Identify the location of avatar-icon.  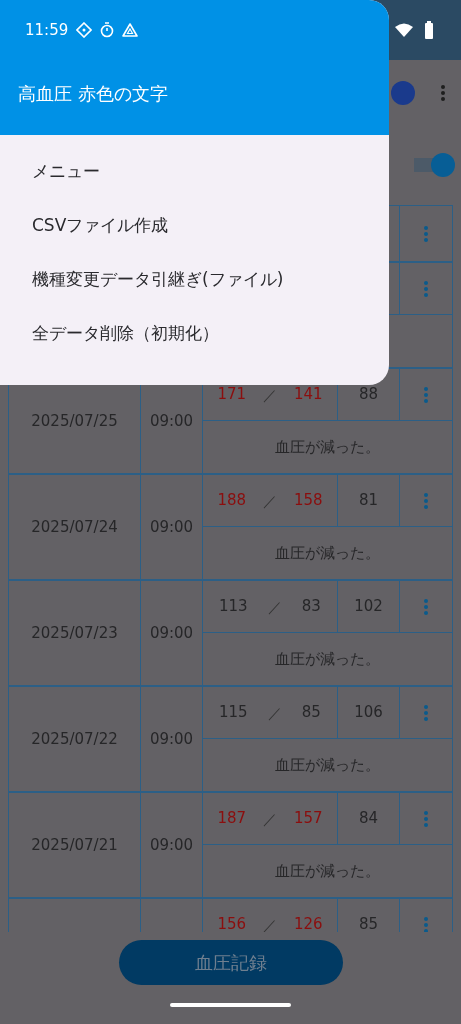
(403, 92).